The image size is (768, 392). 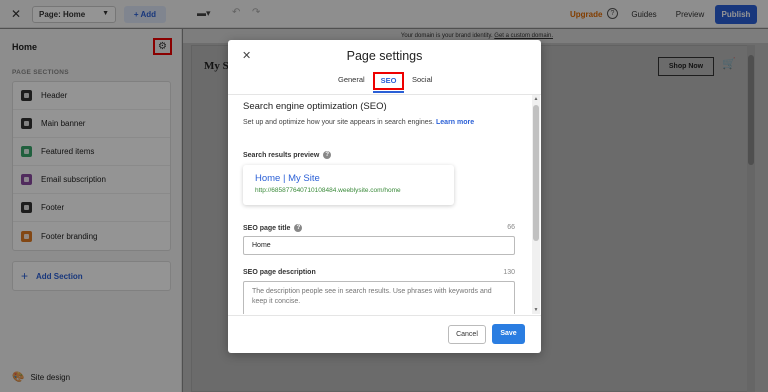 I want to click on active-tab-indicator, so click(x=388, y=92).